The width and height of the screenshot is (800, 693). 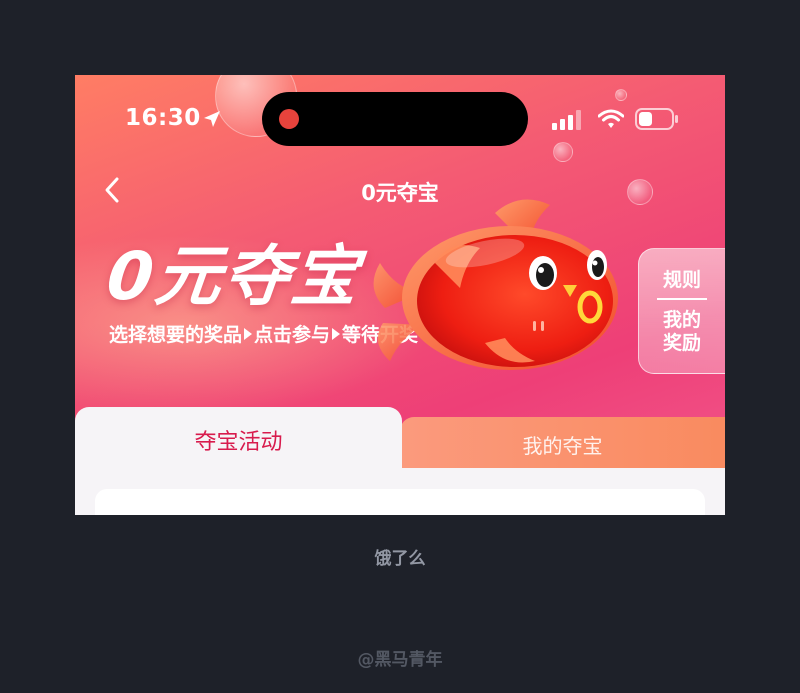 I want to click on location-arrow-icon, so click(x=212, y=119).